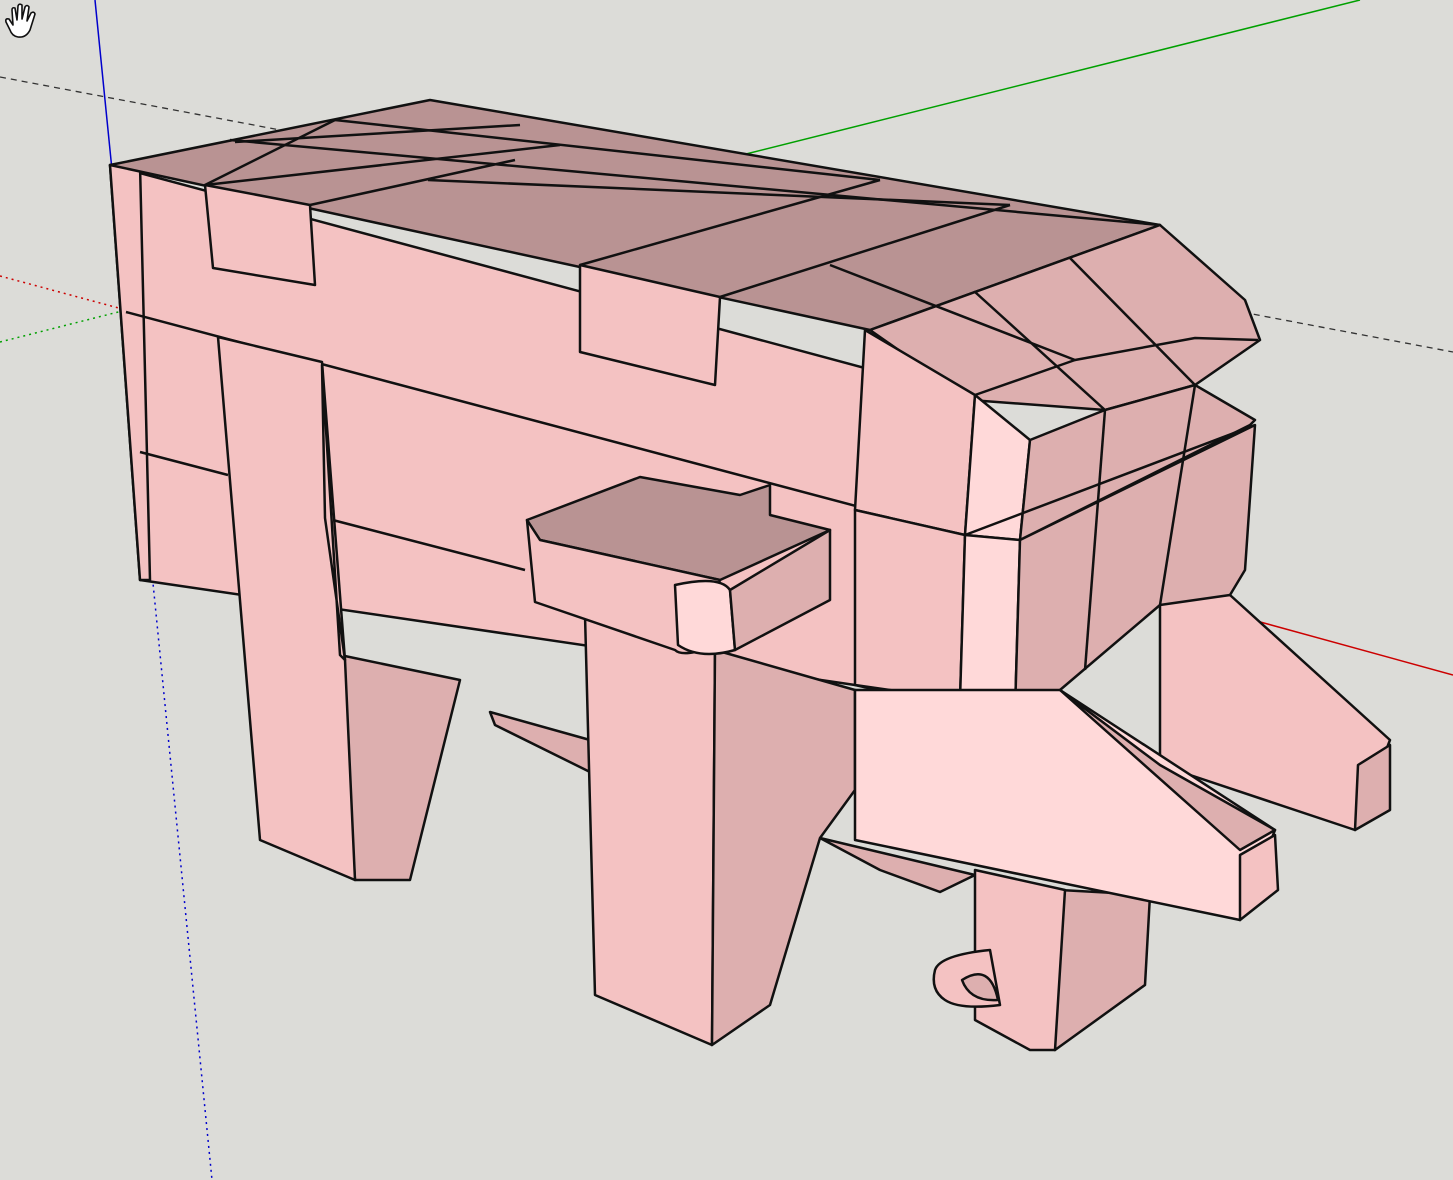  Describe the element at coordinates (63, 326) in the screenshot. I see `green-axis-negative` at that location.